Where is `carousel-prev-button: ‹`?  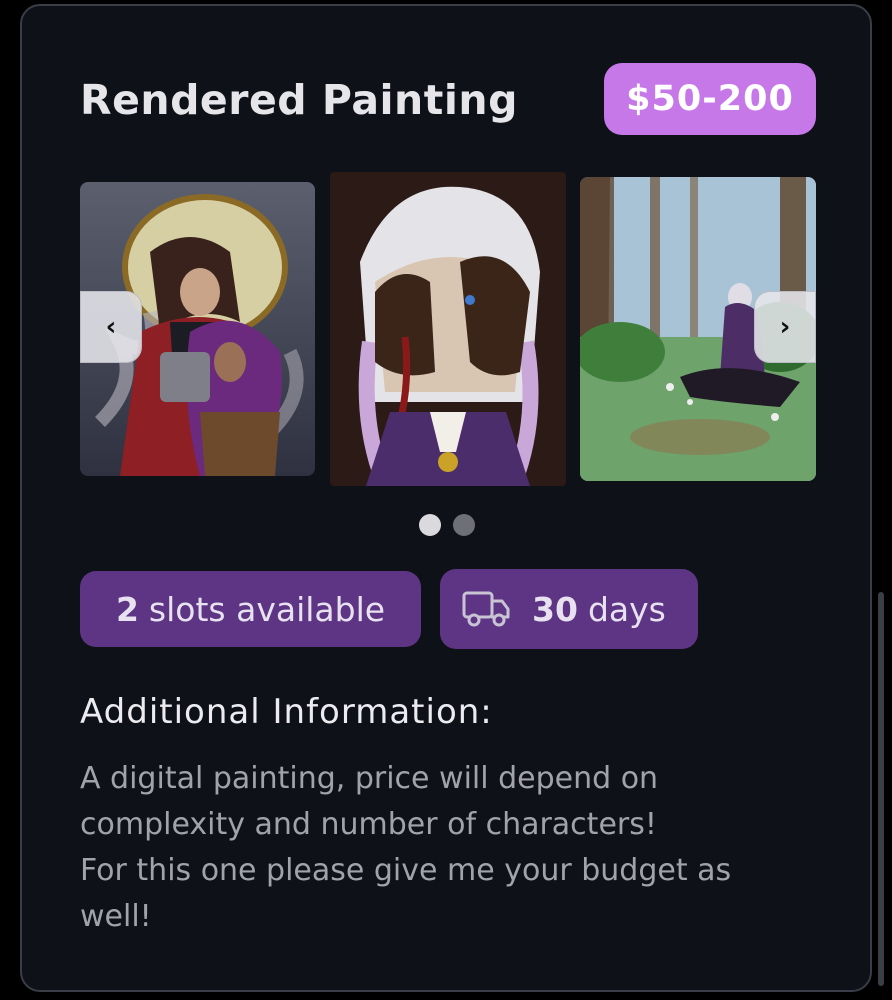 carousel-prev-button: ‹ is located at coordinates (111, 327).